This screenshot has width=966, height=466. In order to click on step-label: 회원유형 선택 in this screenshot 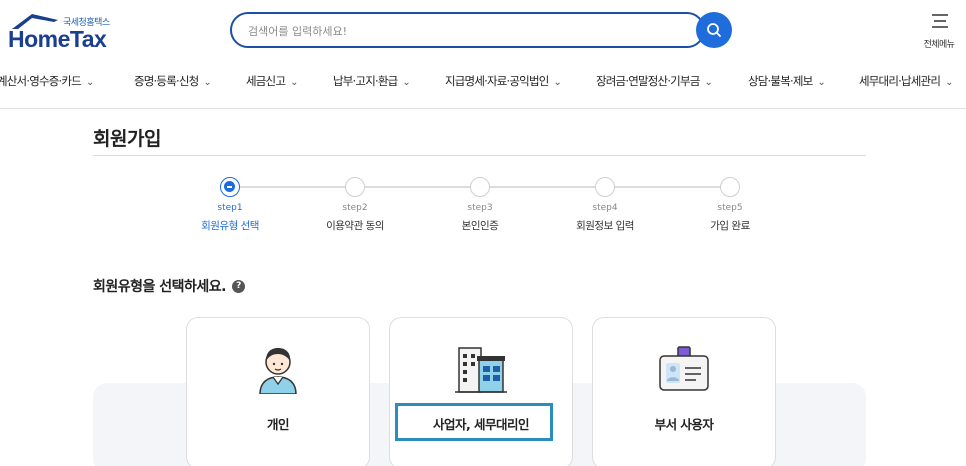, I will do `click(230, 226)`.